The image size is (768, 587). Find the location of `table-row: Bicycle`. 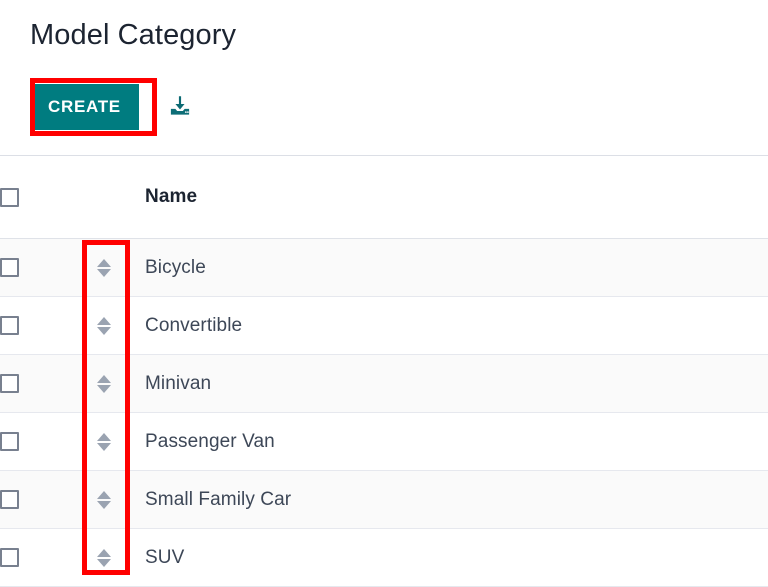

table-row: Bicycle is located at coordinates (384, 267).